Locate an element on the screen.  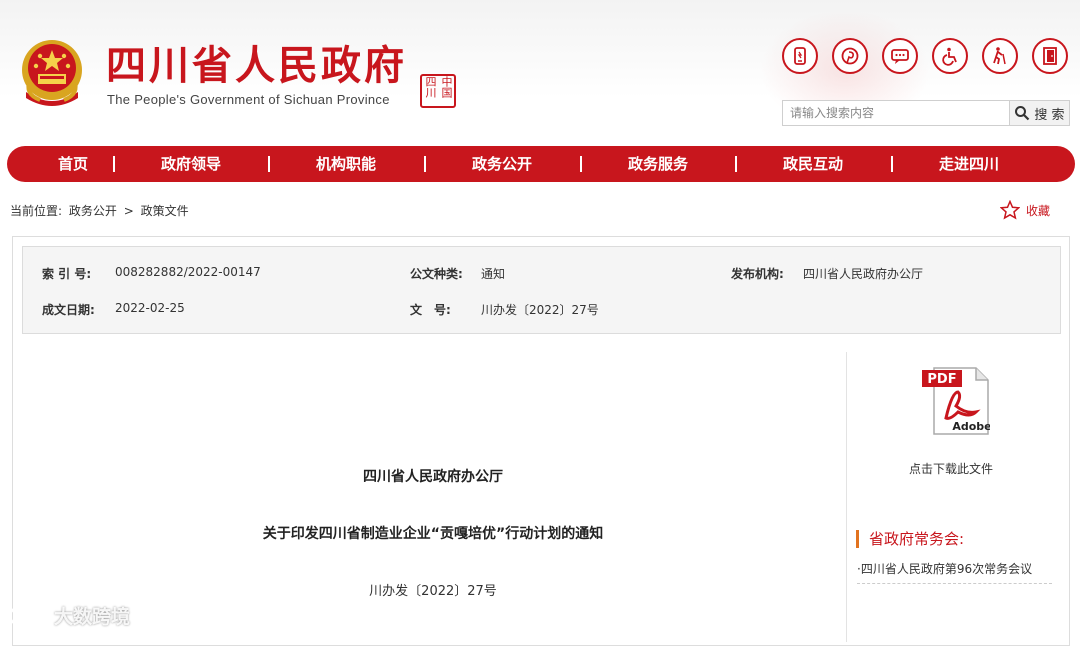
elderly-icon is located at coordinates (1000, 56).